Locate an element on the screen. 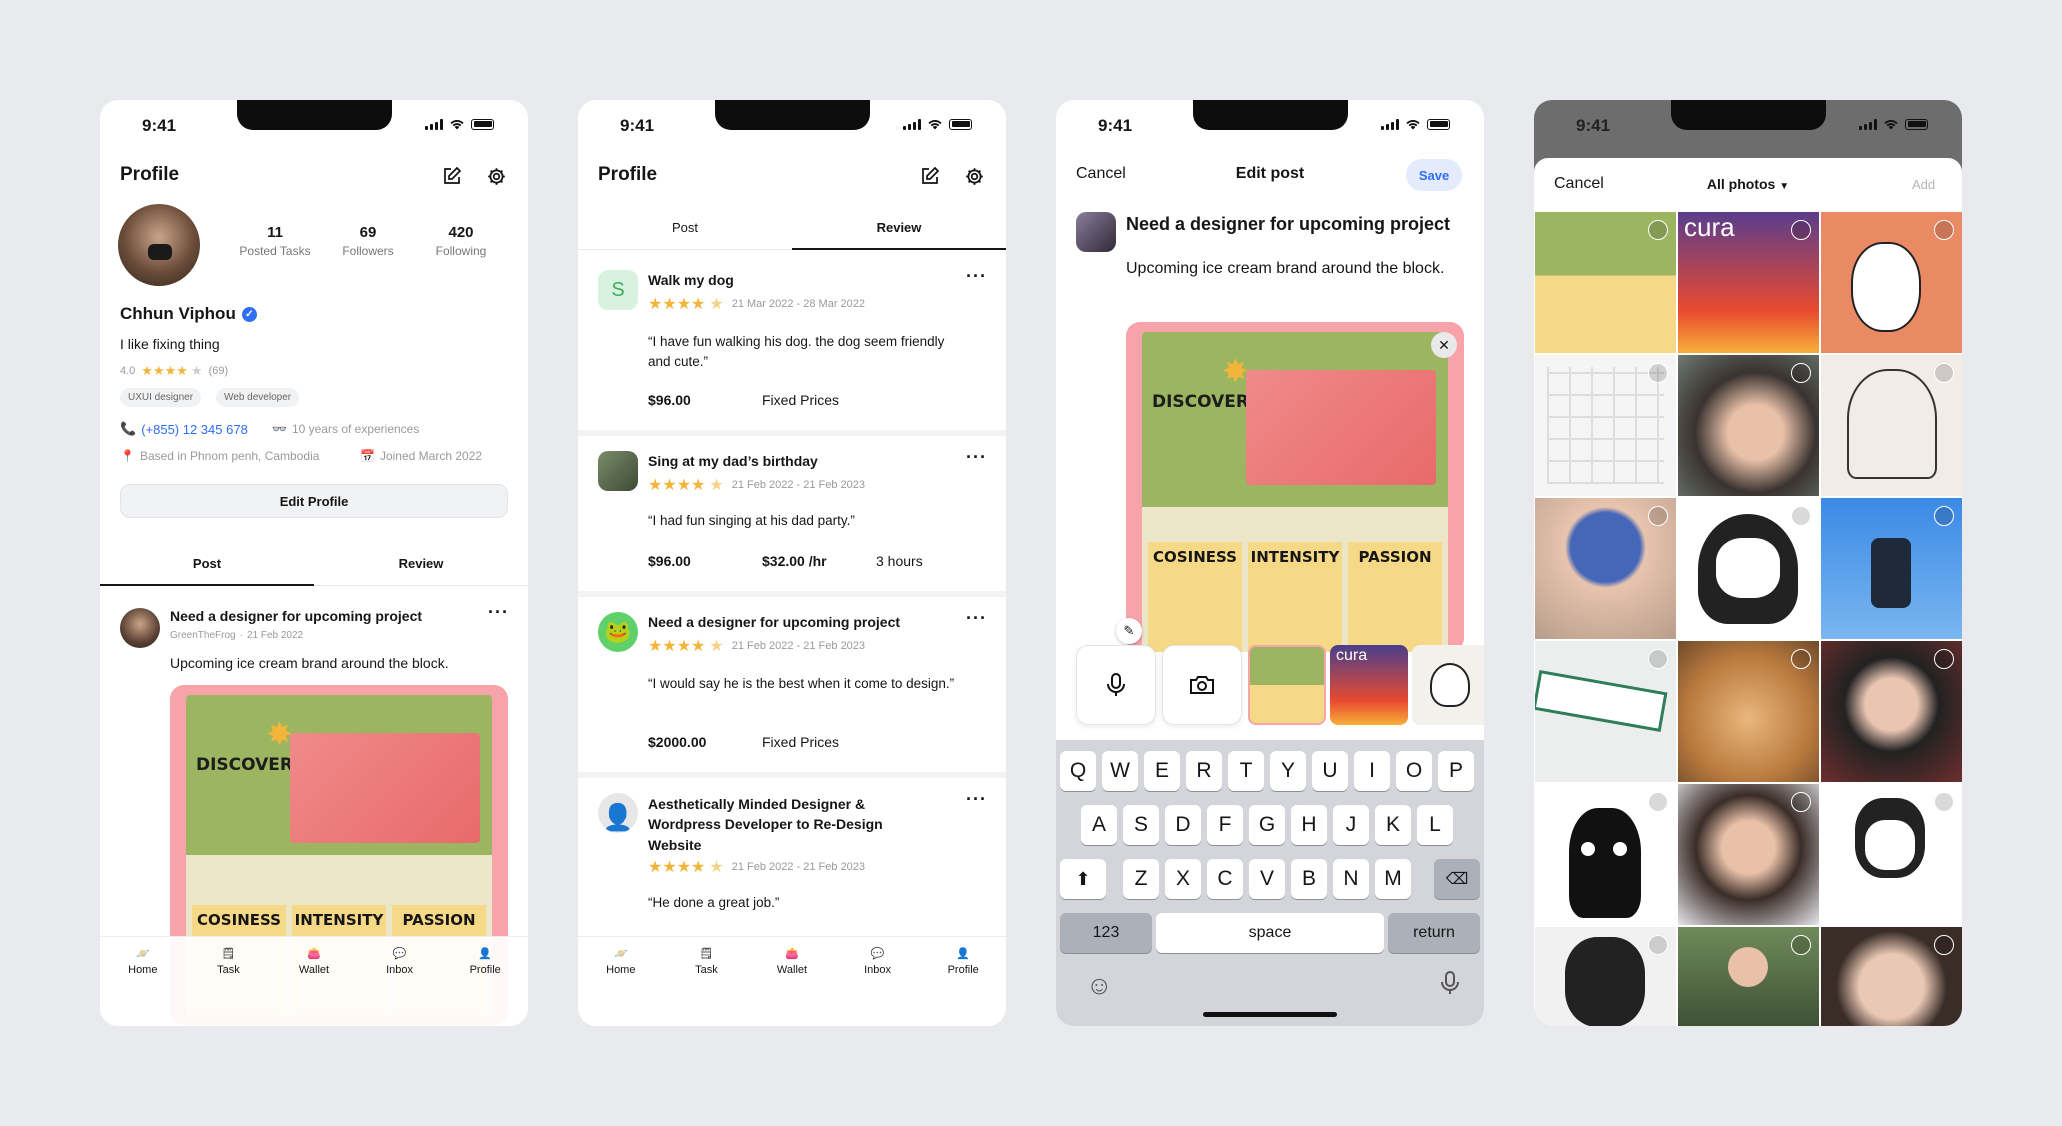  key-f: F is located at coordinates (1225, 825).